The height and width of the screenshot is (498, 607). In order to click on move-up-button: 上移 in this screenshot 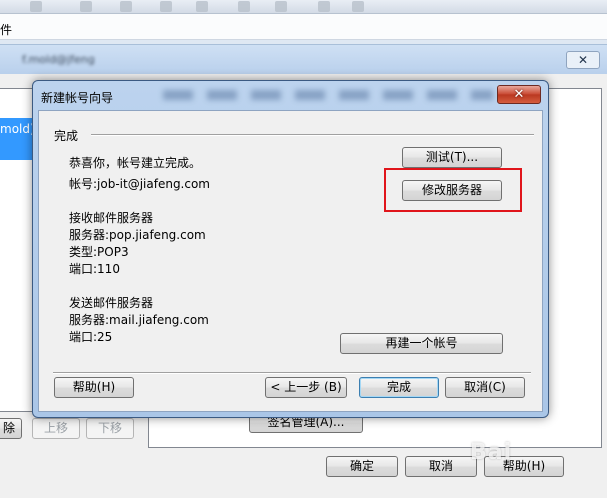, I will do `click(56, 428)`.